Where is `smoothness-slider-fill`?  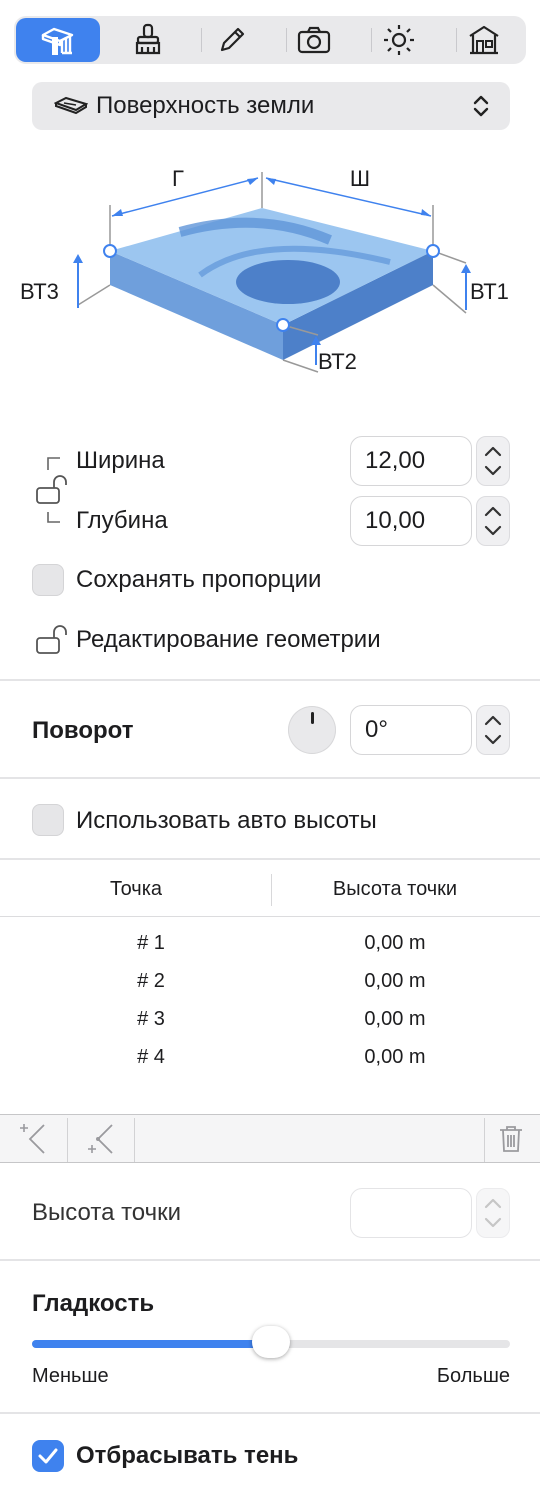
smoothness-slider-fill is located at coordinates (151, 1344).